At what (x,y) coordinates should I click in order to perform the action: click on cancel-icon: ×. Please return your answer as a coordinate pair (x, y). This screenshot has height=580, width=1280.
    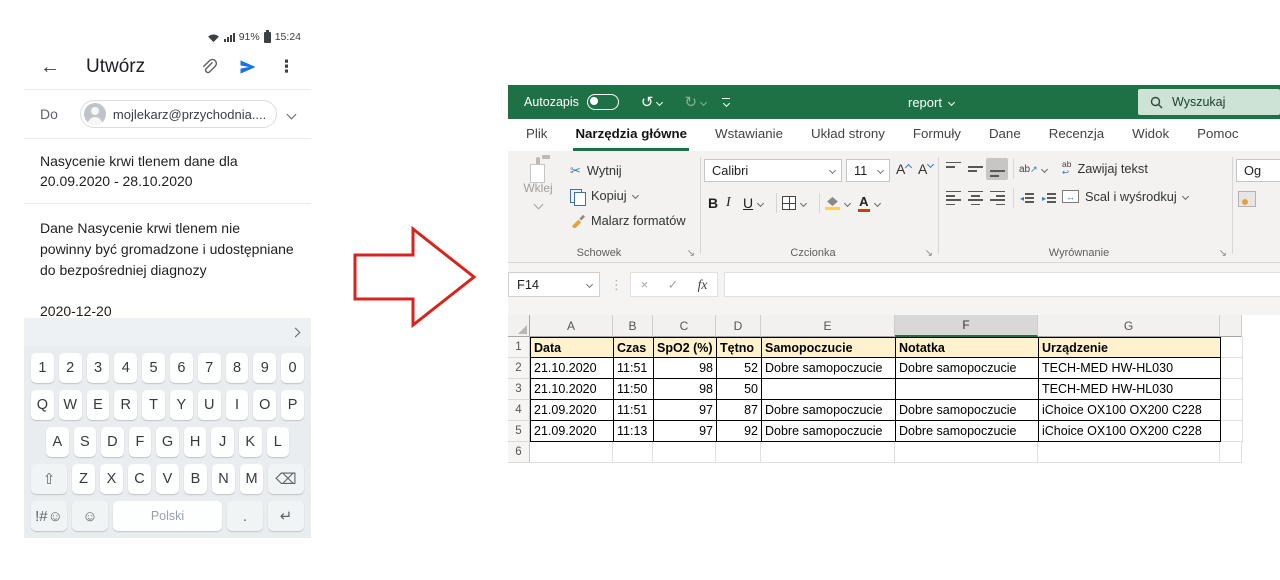
    Looking at the image, I should click on (645, 284).